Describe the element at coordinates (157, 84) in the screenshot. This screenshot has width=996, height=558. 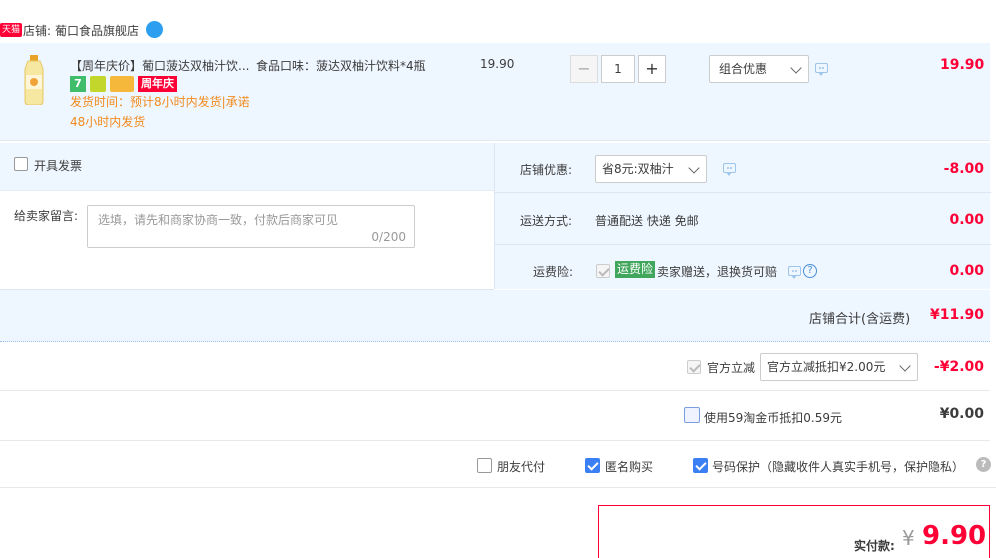
I see `anniversary-badge: 周年庆` at that location.